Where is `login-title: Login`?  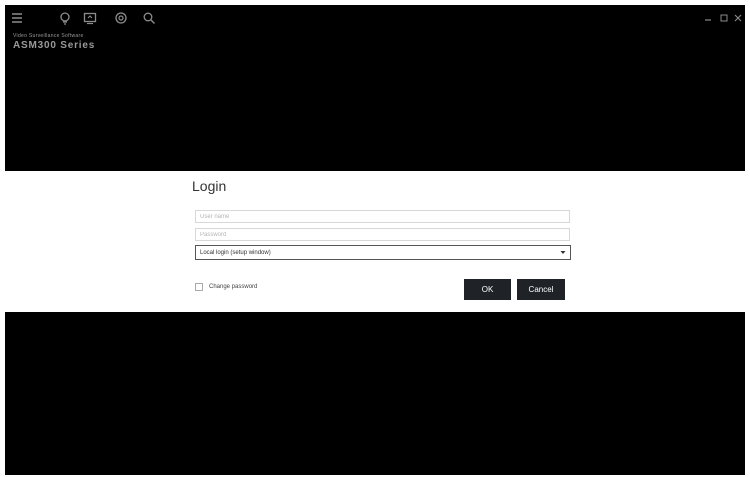
login-title: Login is located at coordinates (209, 186).